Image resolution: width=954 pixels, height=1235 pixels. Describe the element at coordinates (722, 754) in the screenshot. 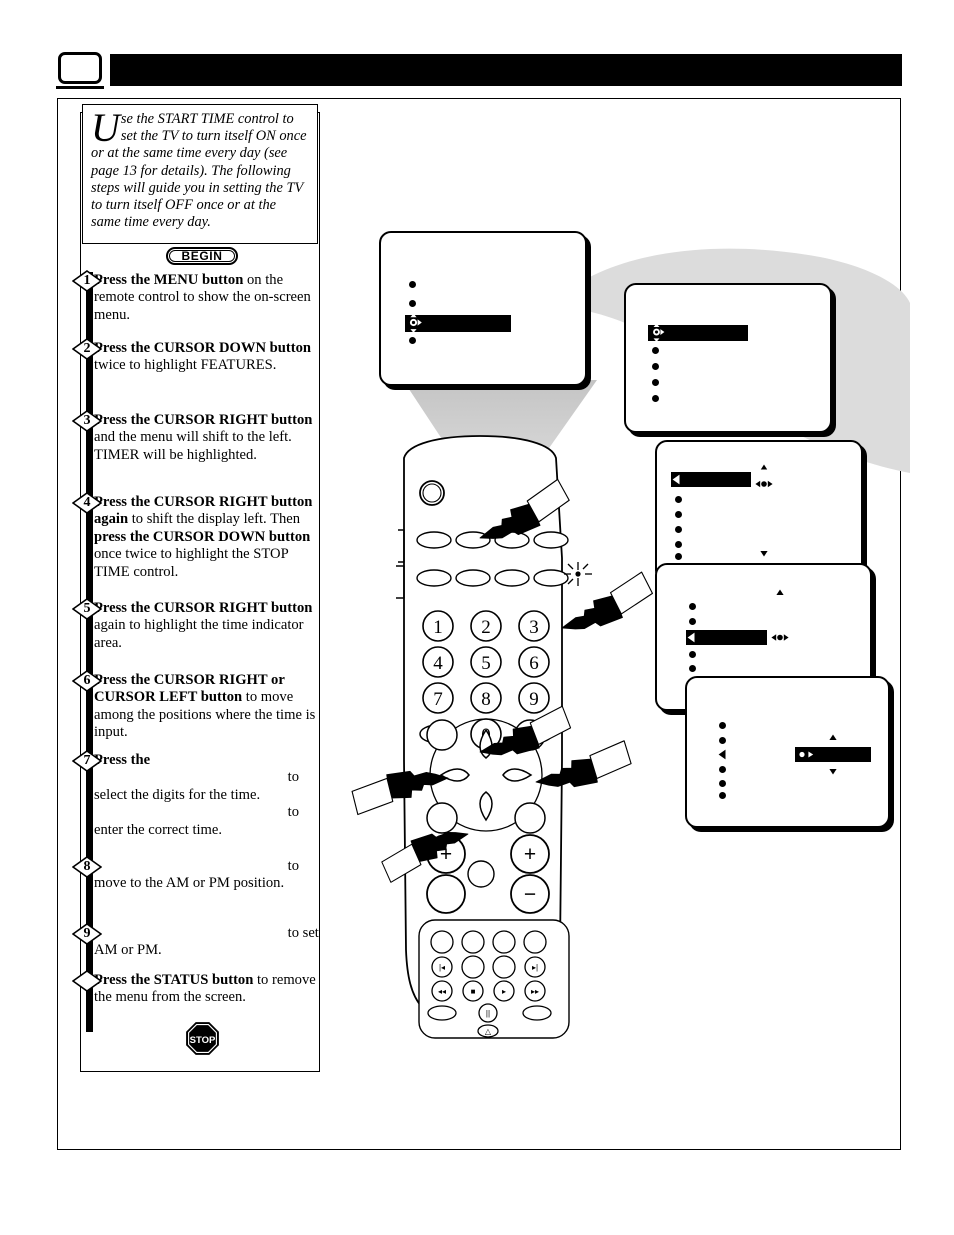

I see `cursor-left-icon` at that location.